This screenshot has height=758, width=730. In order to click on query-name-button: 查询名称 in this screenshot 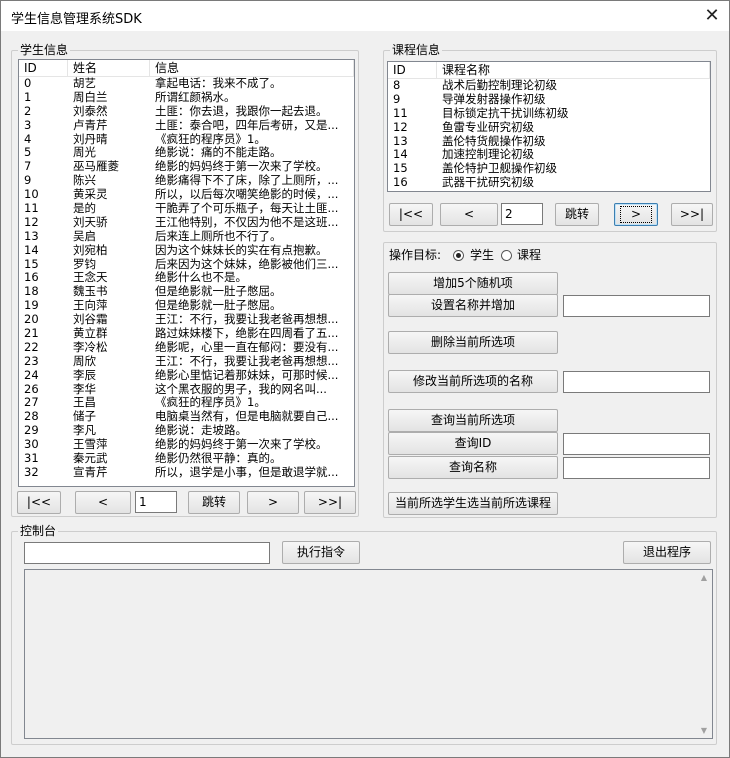, I will do `click(473, 467)`.